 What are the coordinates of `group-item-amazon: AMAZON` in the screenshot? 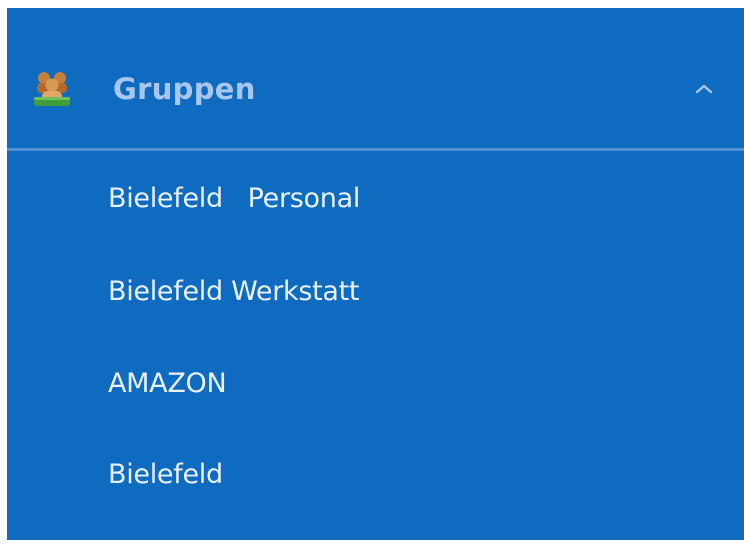 It's located at (375, 385).